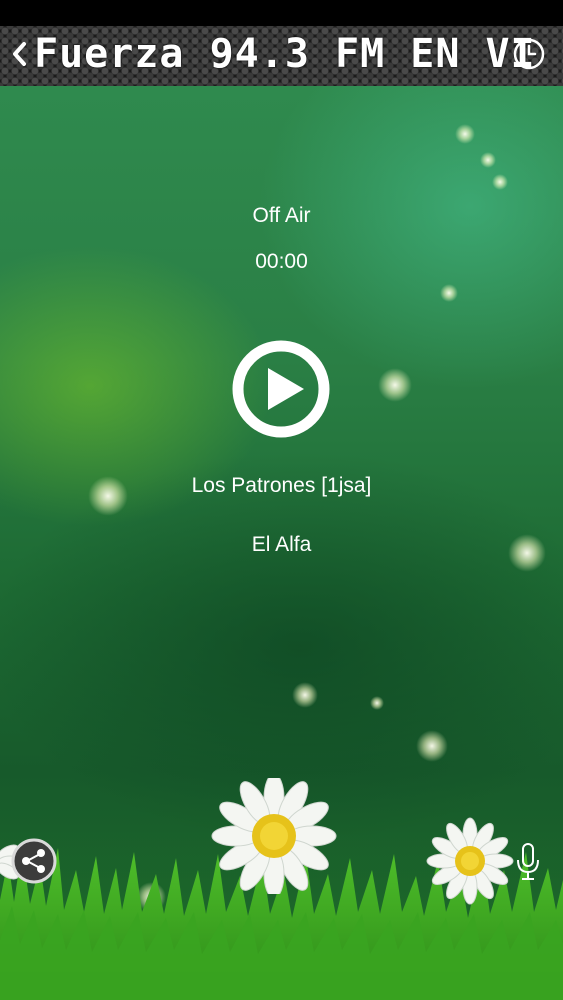  I want to click on station-title: Fuerza 94.3 FM EN VIVO, so click(284, 54).